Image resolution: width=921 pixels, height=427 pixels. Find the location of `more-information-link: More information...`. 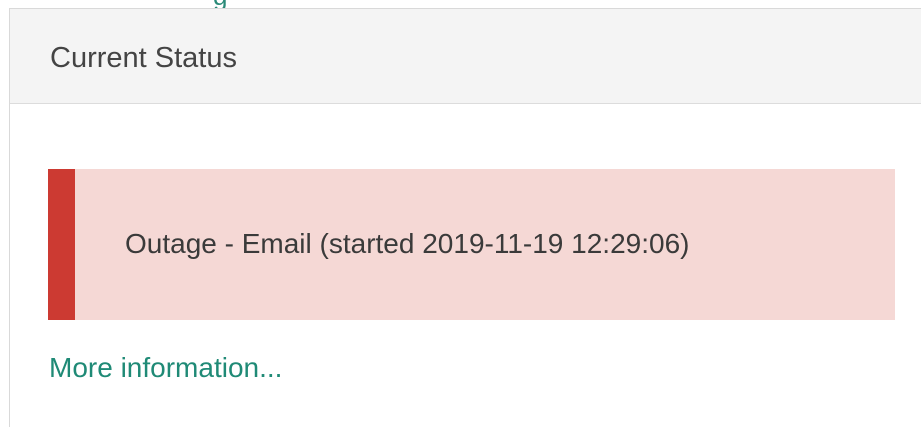

more-information-link: More information... is located at coordinates (165, 368).